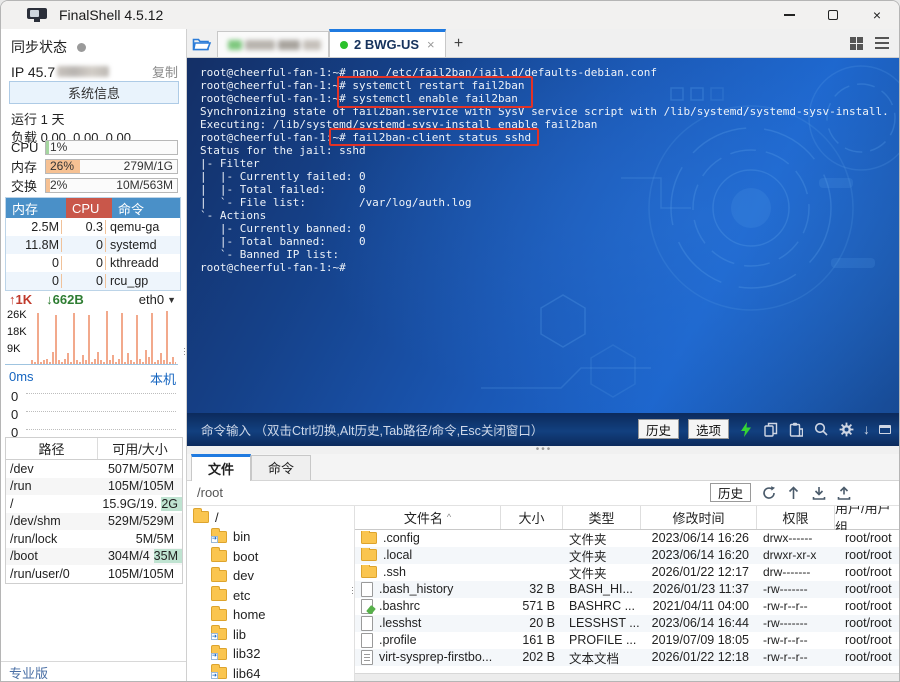 The height and width of the screenshot is (682, 900). I want to click on tree-item: ➜ etc, so click(270, 596).